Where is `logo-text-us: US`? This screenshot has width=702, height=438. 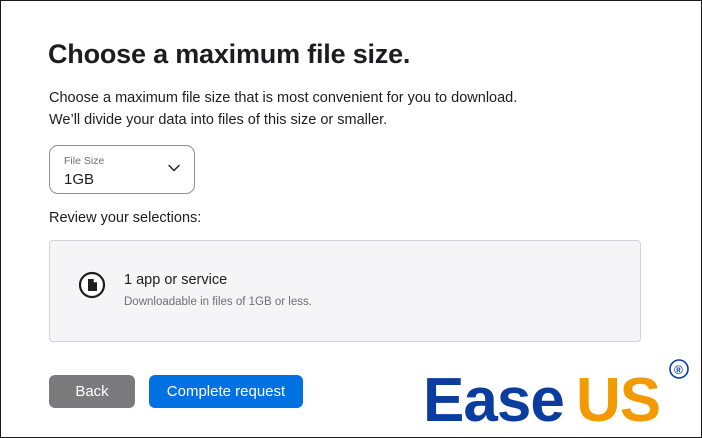 logo-text-us: US is located at coordinates (618, 398).